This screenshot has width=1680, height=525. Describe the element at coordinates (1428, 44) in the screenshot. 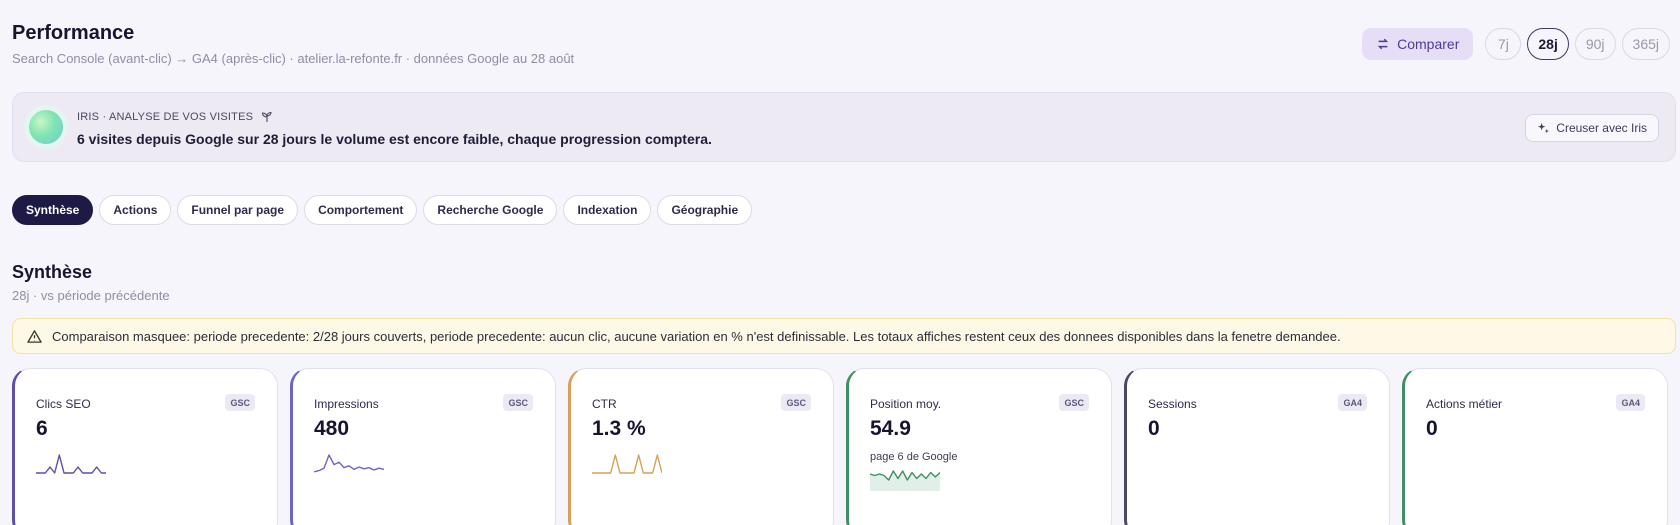

I see `compare-button-label: Comparer` at that location.